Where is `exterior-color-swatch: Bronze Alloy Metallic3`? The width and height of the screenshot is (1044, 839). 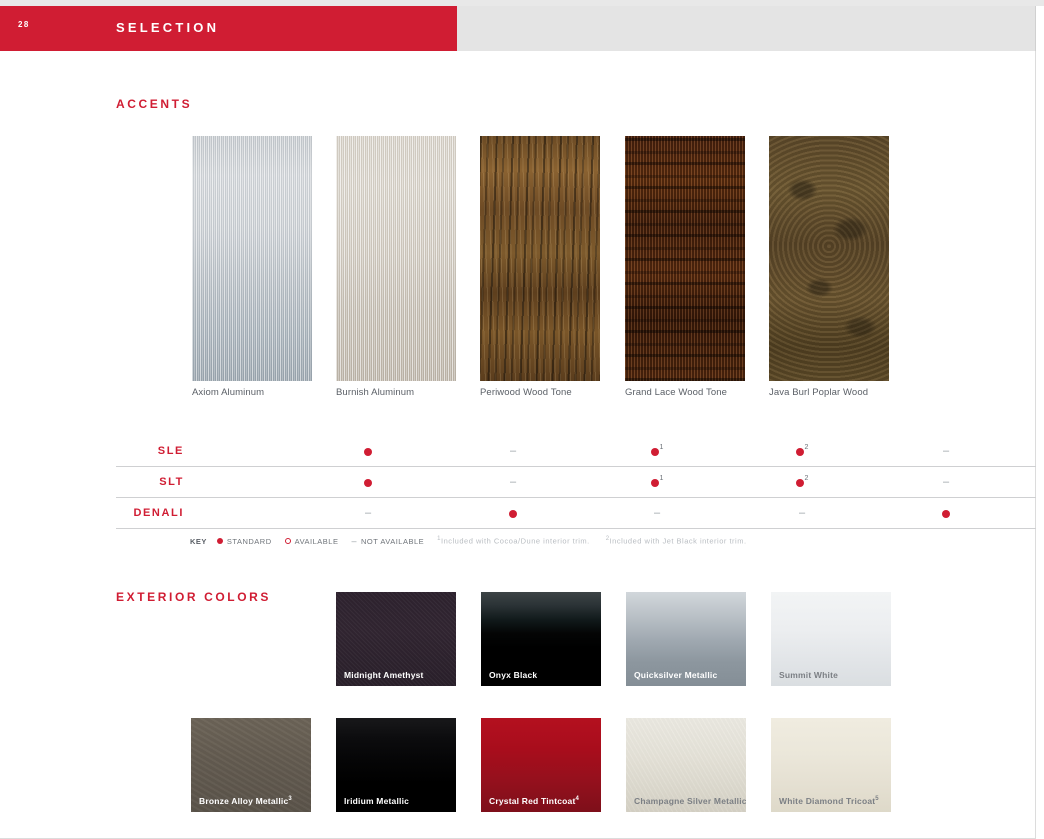
exterior-color-swatch: Bronze Alloy Metallic3 is located at coordinates (251, 765).